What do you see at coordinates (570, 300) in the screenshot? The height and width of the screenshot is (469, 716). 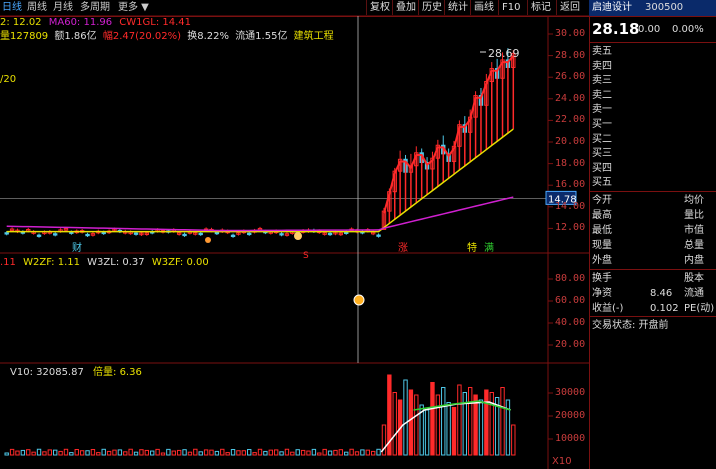 I see `indicator-axis-label: 60.00` at bounding box center [570, 300].